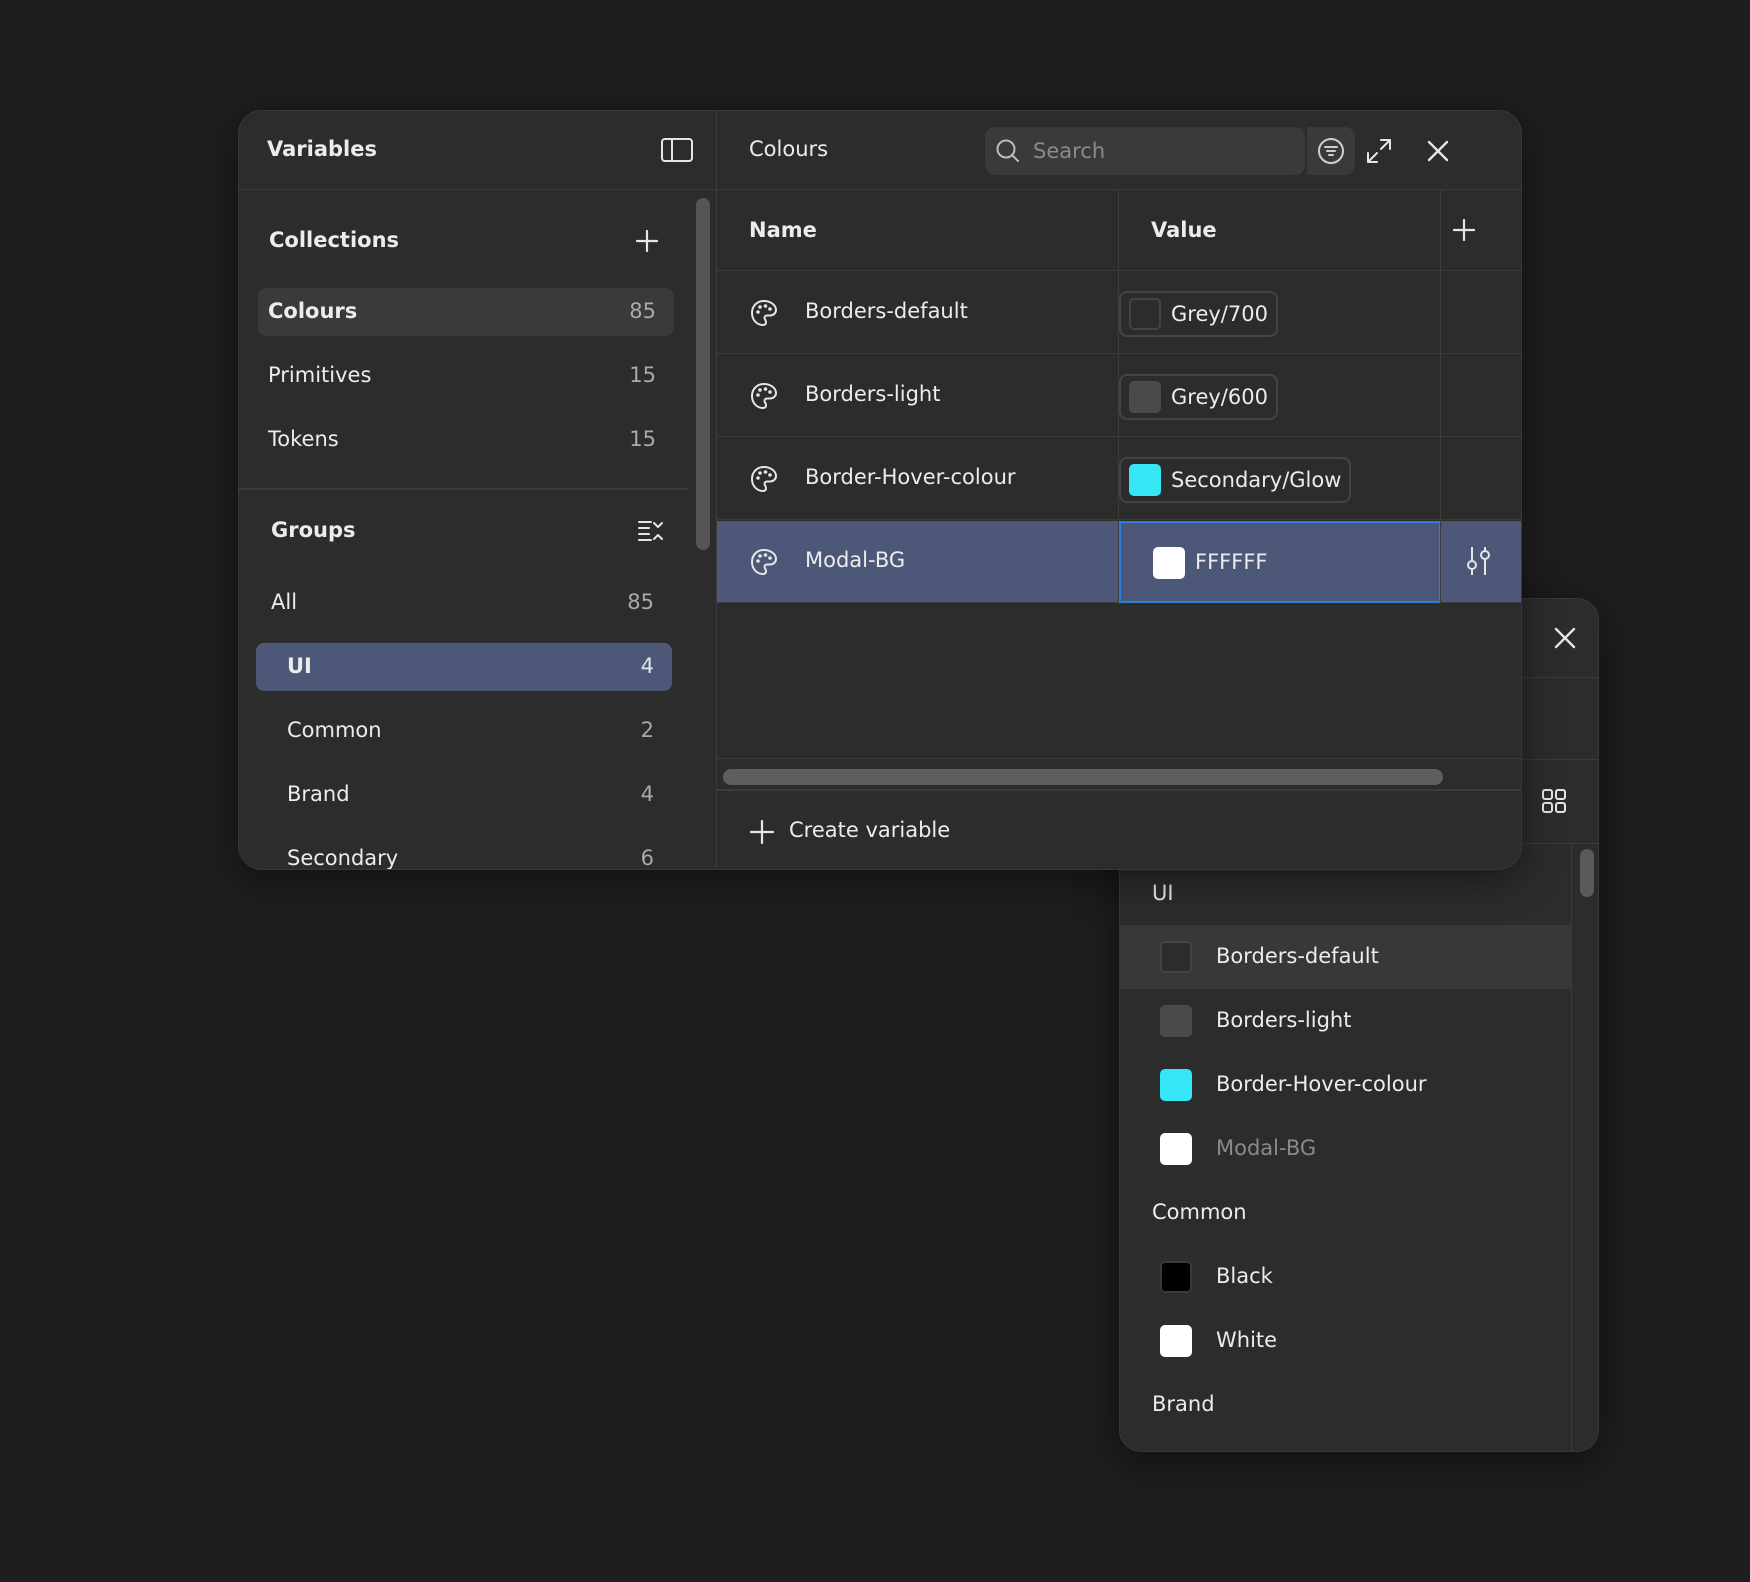 The image size is (1750, 1582). Describe the element at coordinates (466, 440) in the screenshot. I see `collection-item-tokens: Tokens 15` at that location.